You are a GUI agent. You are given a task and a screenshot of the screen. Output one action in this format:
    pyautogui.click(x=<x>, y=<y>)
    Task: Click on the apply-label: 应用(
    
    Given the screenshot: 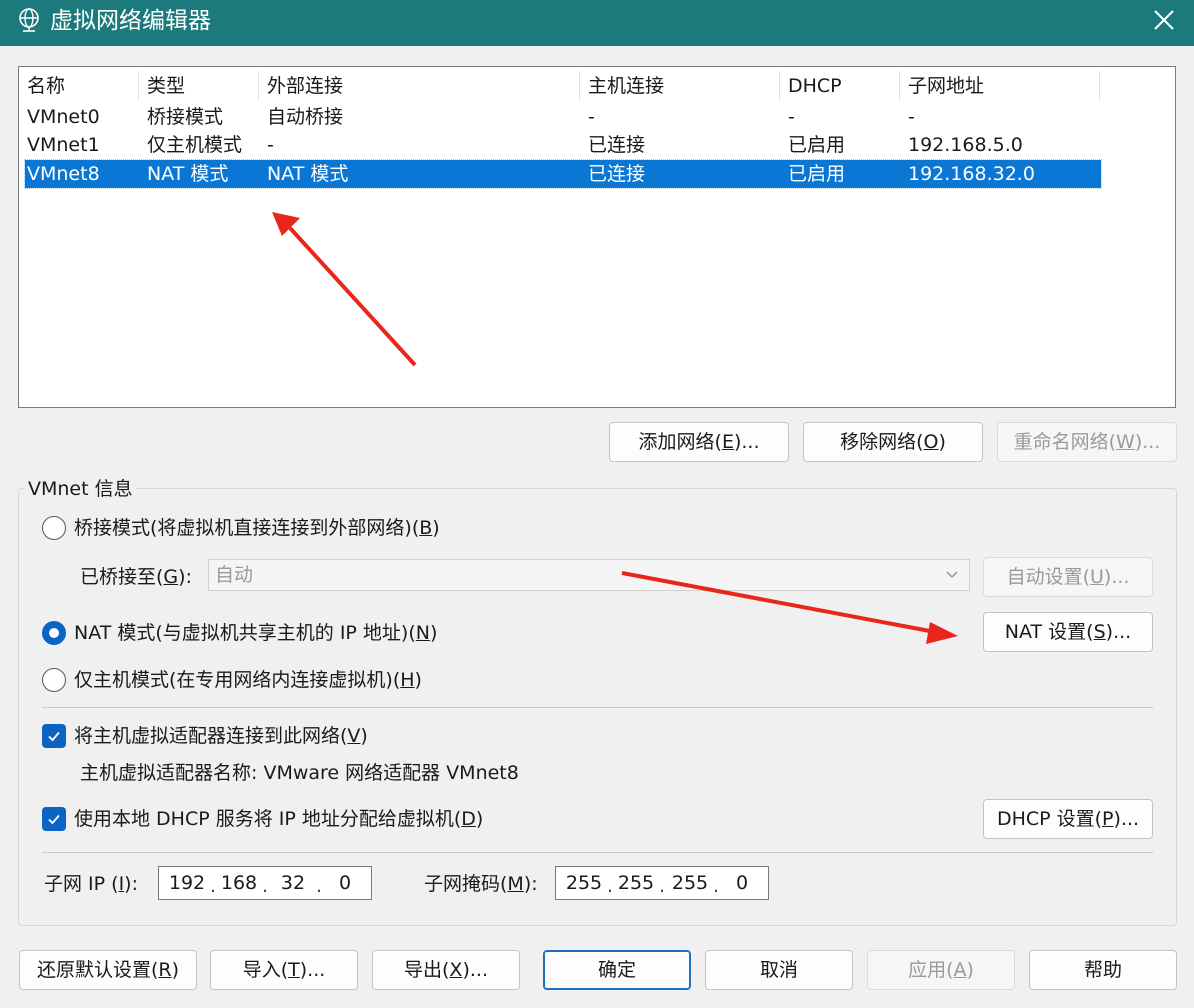 What is the action you would take?
    pyautogui.click(x=931, y=970)
    